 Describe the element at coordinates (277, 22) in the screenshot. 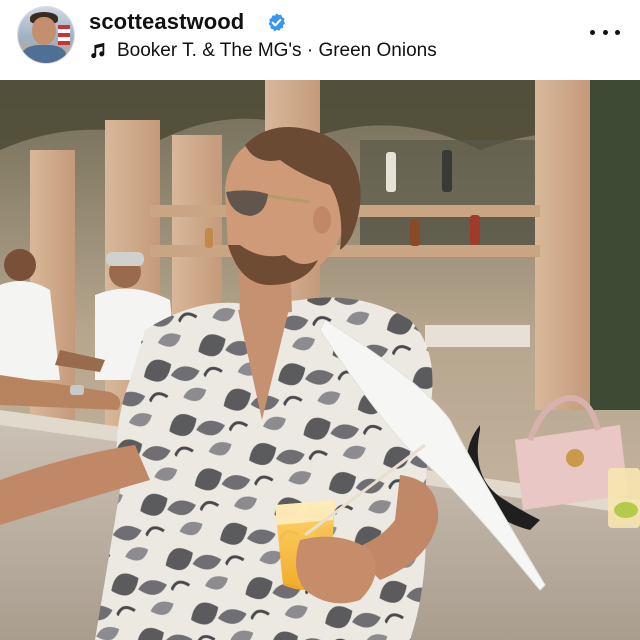

I see `verified-badge-icon` at that location.